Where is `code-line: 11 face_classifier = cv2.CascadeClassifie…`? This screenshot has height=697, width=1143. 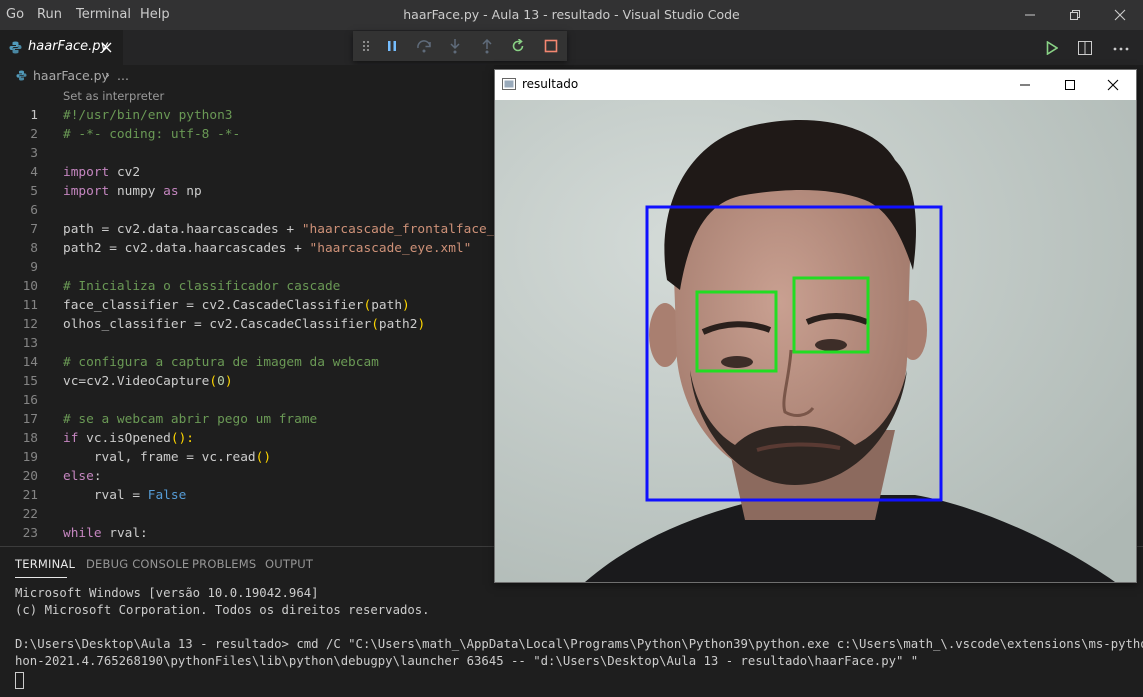 code-line: 11 face_classifier = cv2.CascadeClassifie… is located at coordinates (247, 305).